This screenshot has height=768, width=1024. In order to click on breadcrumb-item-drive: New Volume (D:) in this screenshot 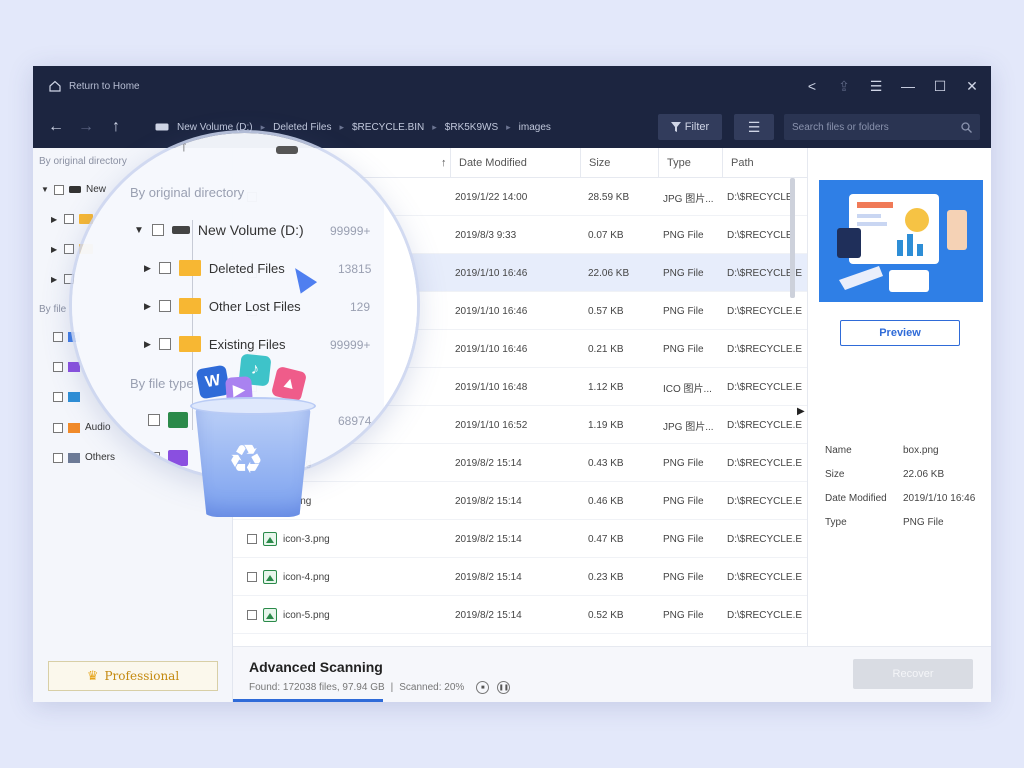, I will do `click(215, 127)`.